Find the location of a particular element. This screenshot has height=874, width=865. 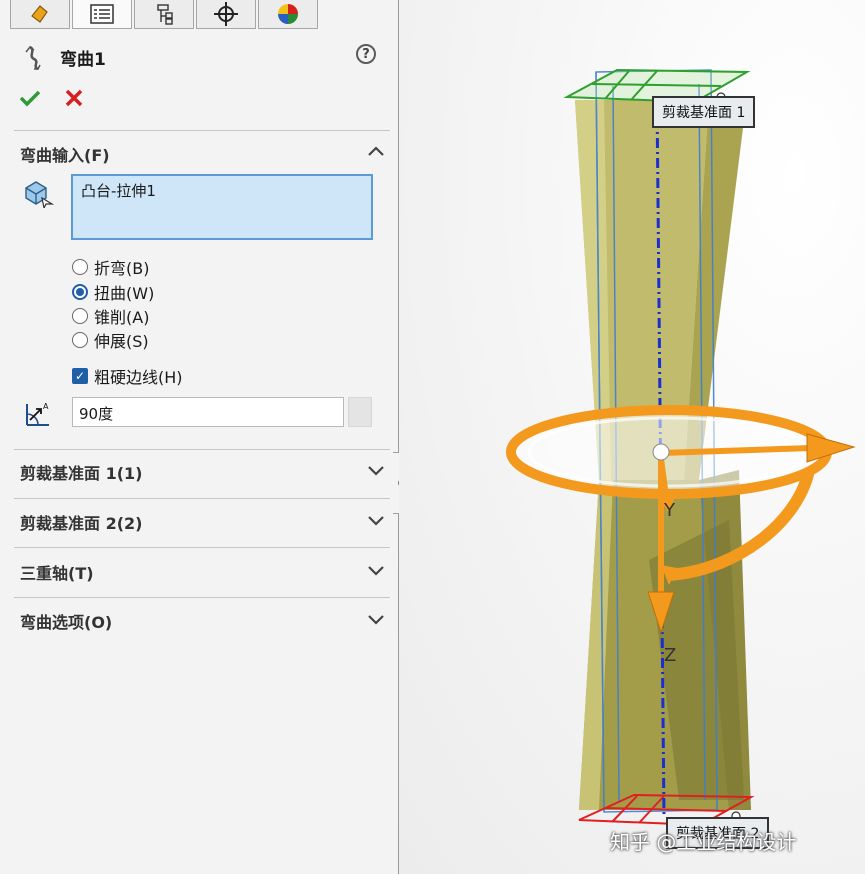

section-trim-plane-1-header: 剪裁基准面 1(1) is located at coordinates (81, 472).